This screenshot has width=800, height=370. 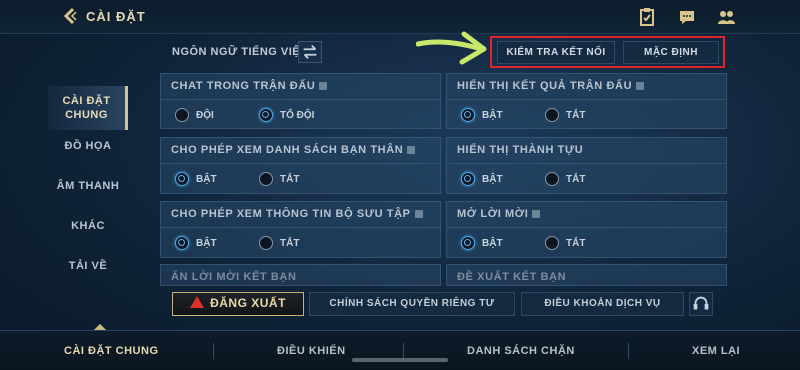 What do you see at coordinates (88, 186) in the screenshot?
I see `sidebar-item-sound: ÂM THANH` at bounding box center [88, 186].